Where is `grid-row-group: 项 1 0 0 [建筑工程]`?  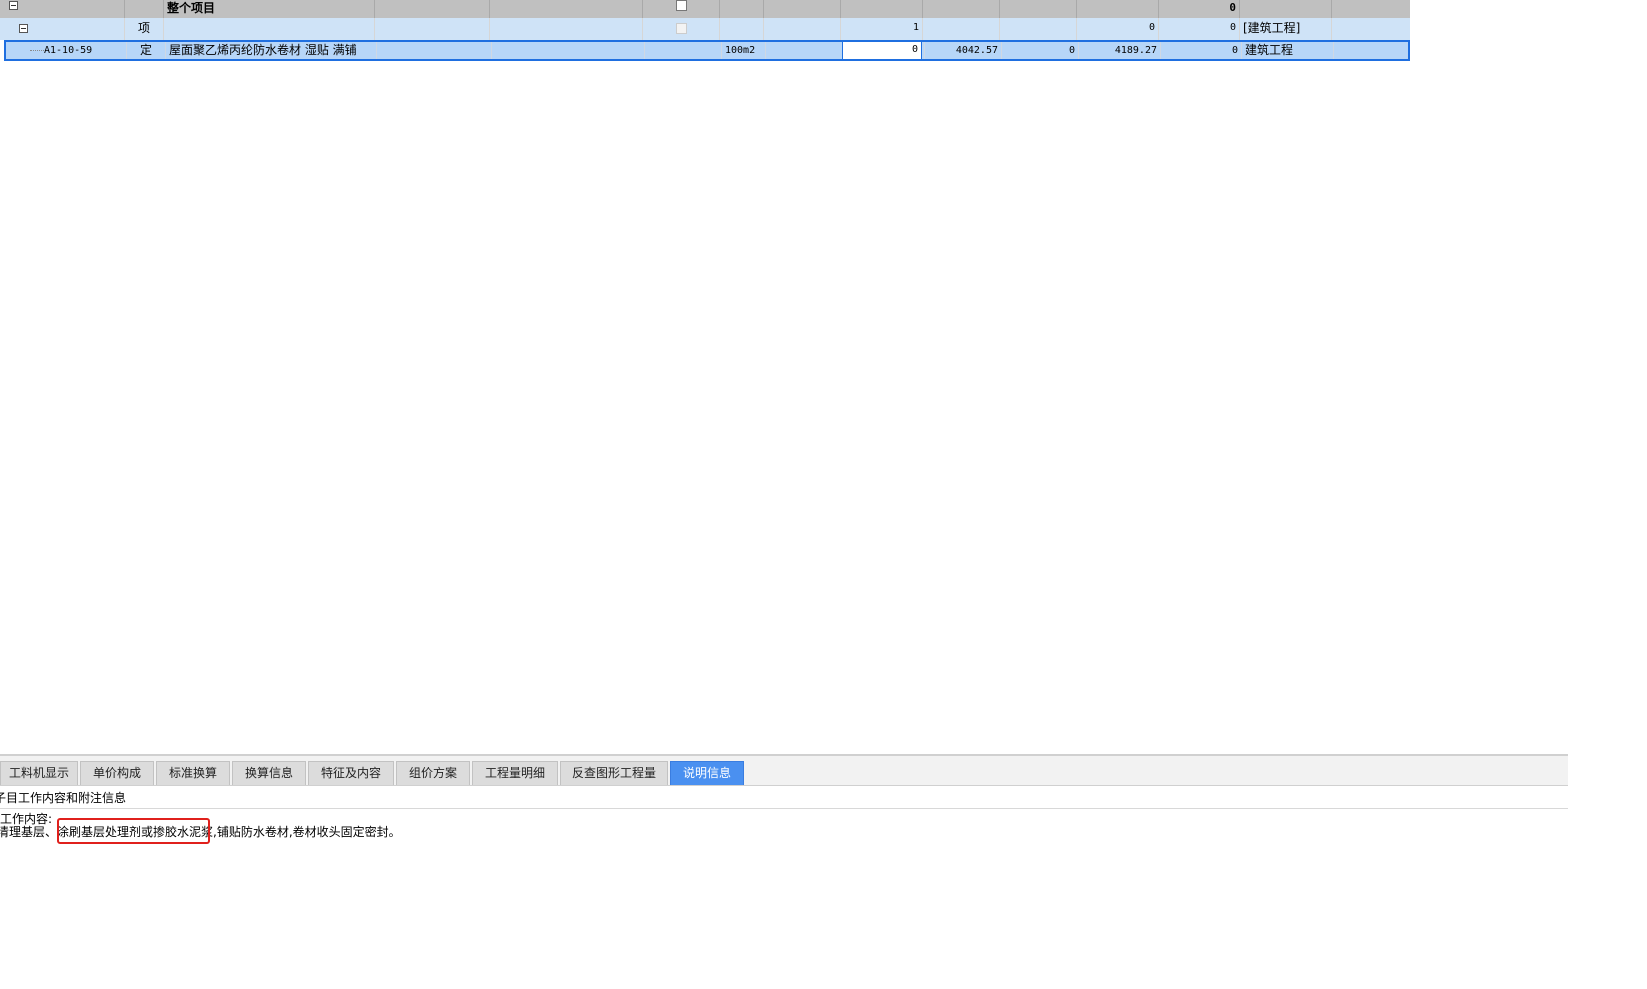 grid-row-group: 项 1 0 0 [建筑工程] is located at coordinates (705, 29).